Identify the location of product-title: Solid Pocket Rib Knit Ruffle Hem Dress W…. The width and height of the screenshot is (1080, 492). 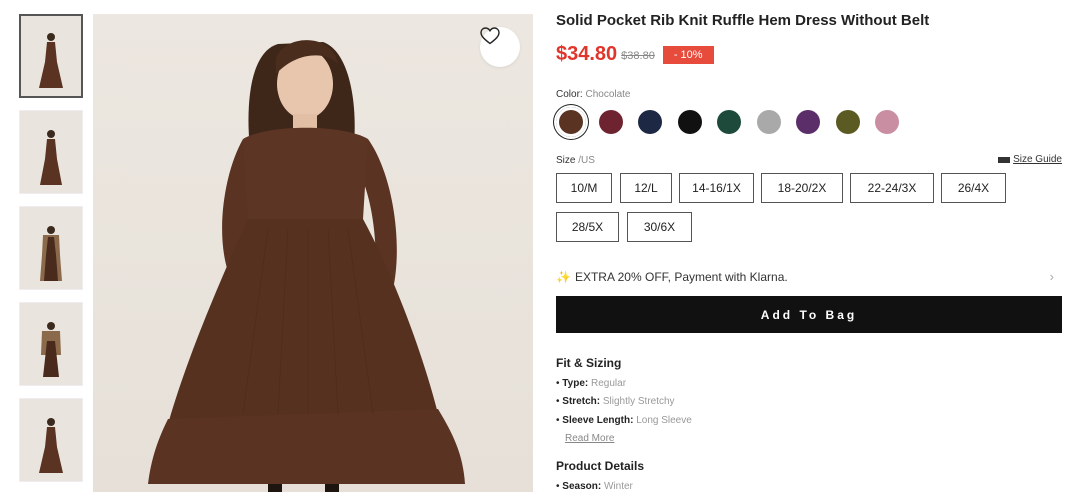
(743, 20).